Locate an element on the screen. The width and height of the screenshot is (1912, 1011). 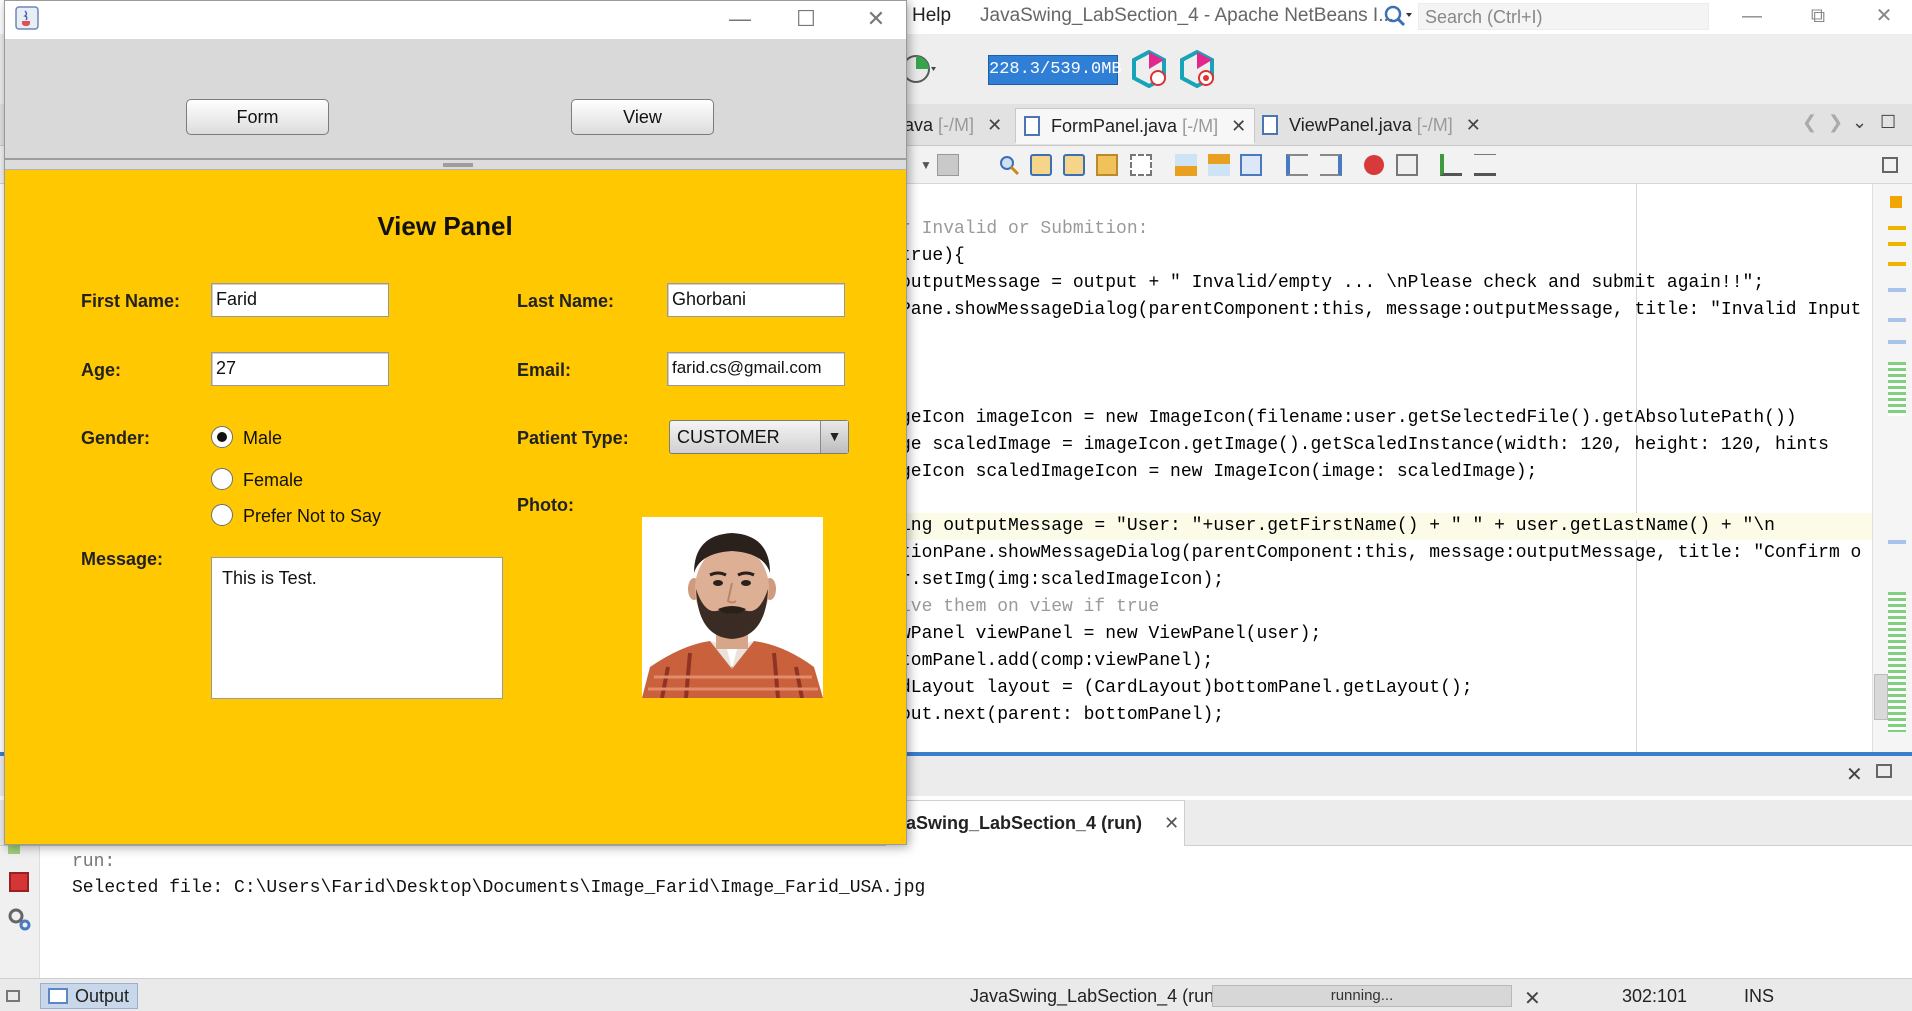
float-output-icon is located at coordinates (1884, 771).